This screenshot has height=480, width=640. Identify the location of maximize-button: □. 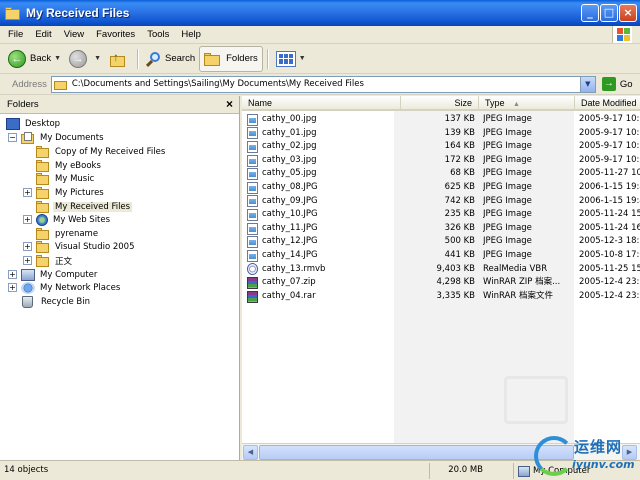
(609, 13).